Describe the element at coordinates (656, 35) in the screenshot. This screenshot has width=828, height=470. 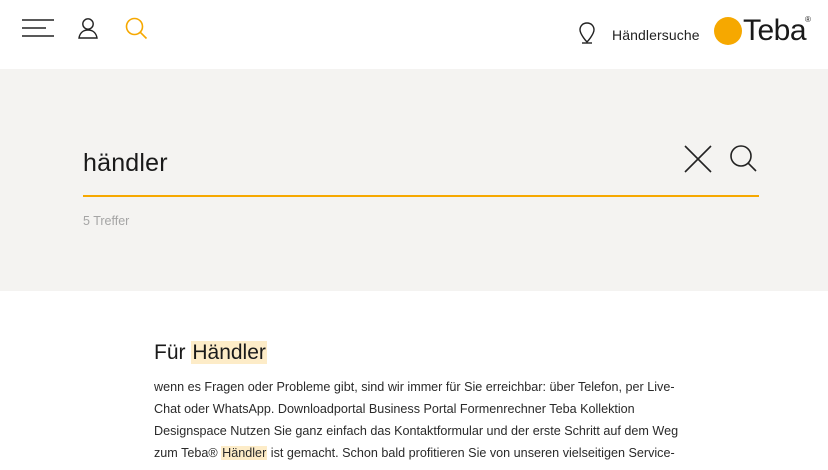
I see `dealer-search-label: Händlersuche` at that location.